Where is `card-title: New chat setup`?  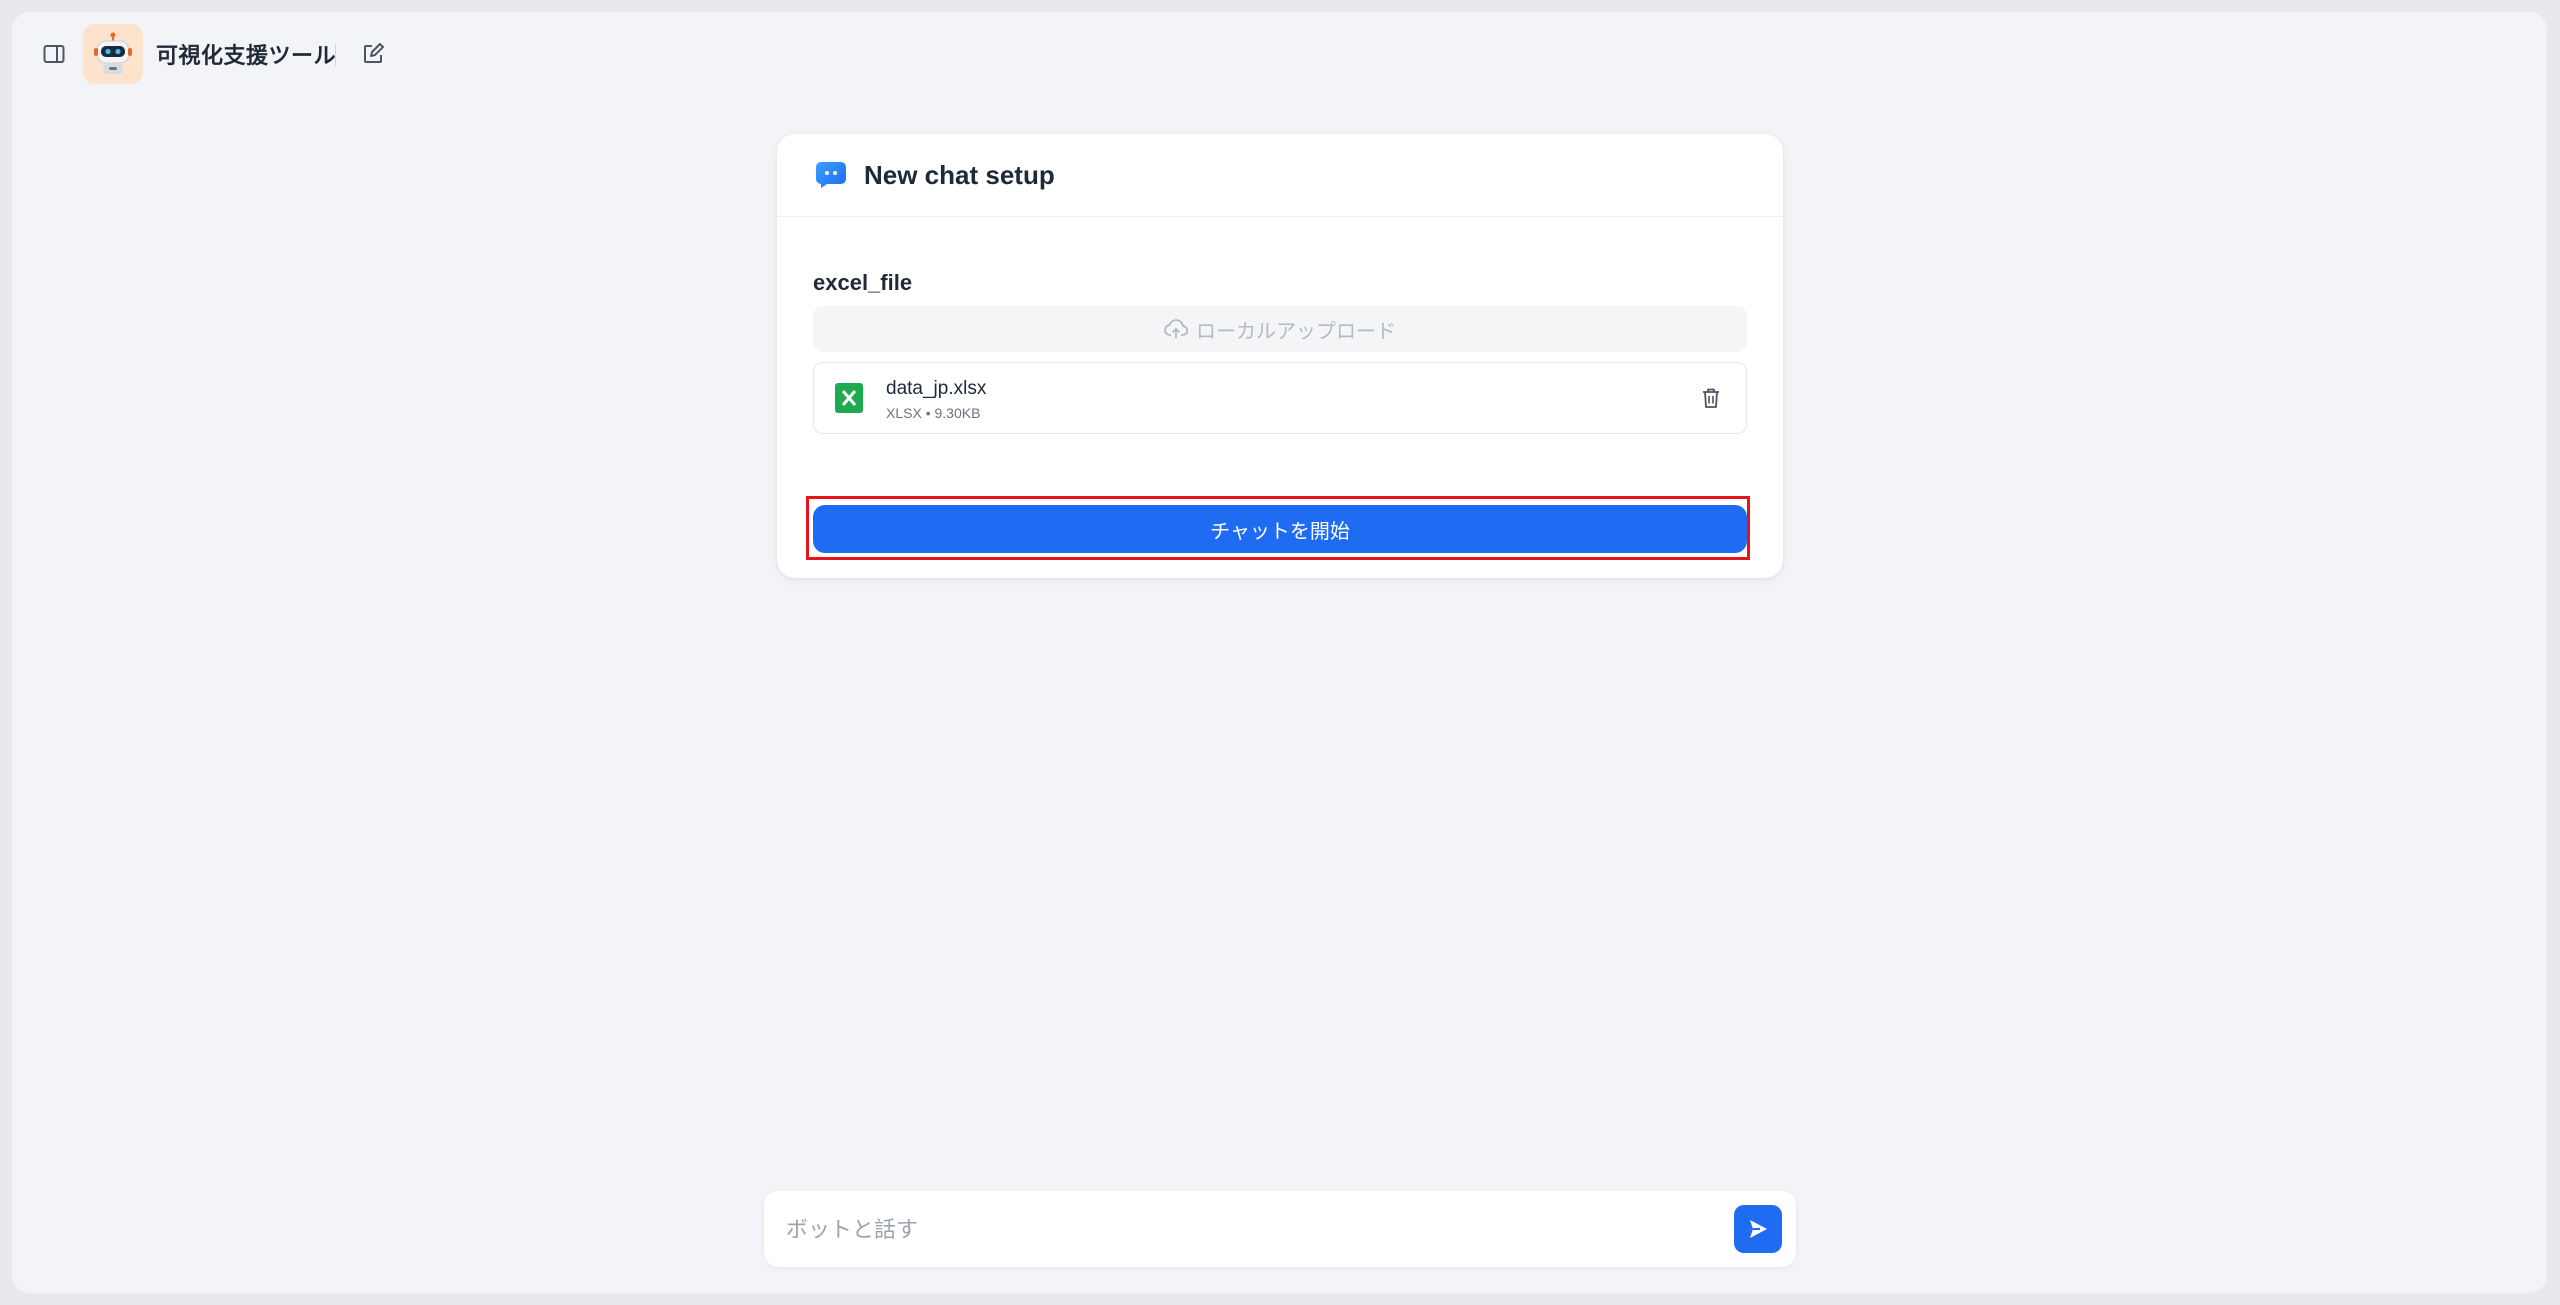
card-title: New chat setup is located at coordinates (959, 174).